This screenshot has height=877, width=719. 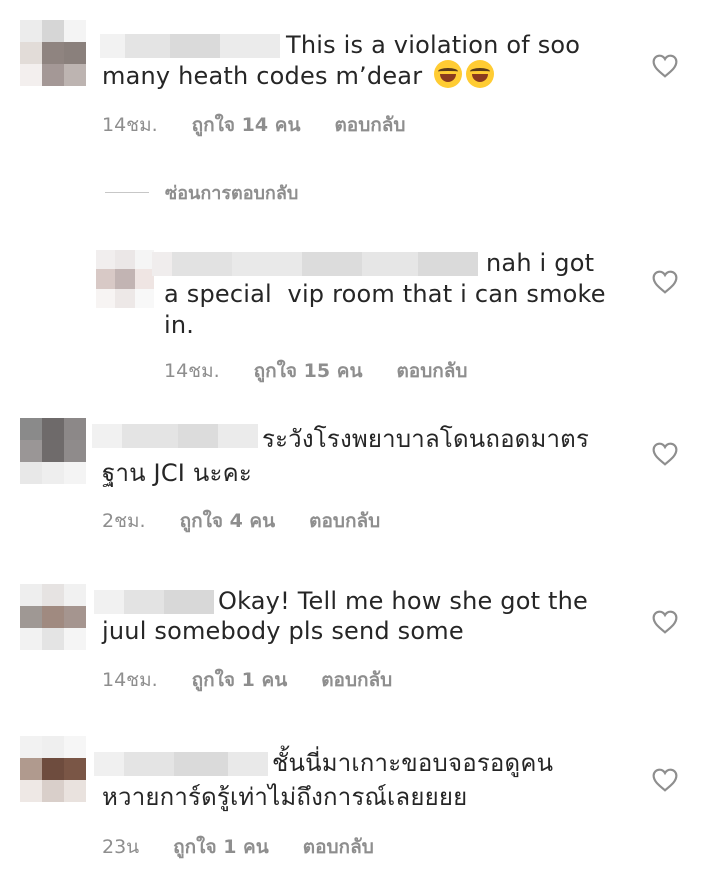 I want to click on comment-text: many heath codes m’dear, so click(x=262, y=76).